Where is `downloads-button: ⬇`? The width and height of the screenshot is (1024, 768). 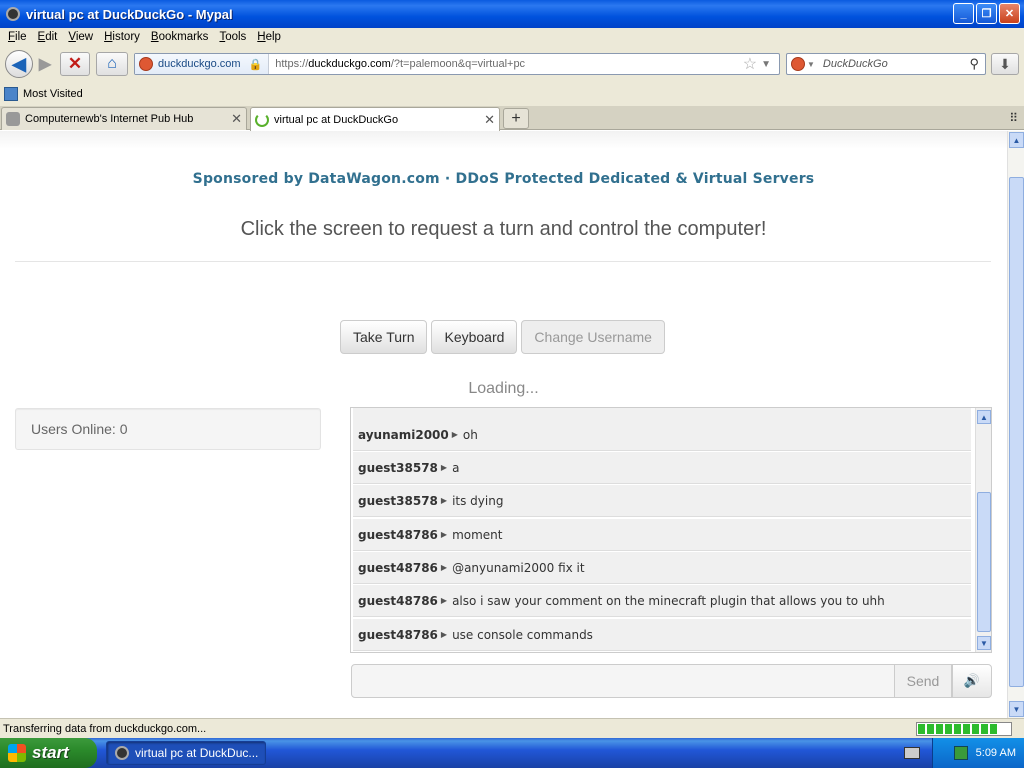 downloads-button: ⬇ is located at coordinates (1005, 64).